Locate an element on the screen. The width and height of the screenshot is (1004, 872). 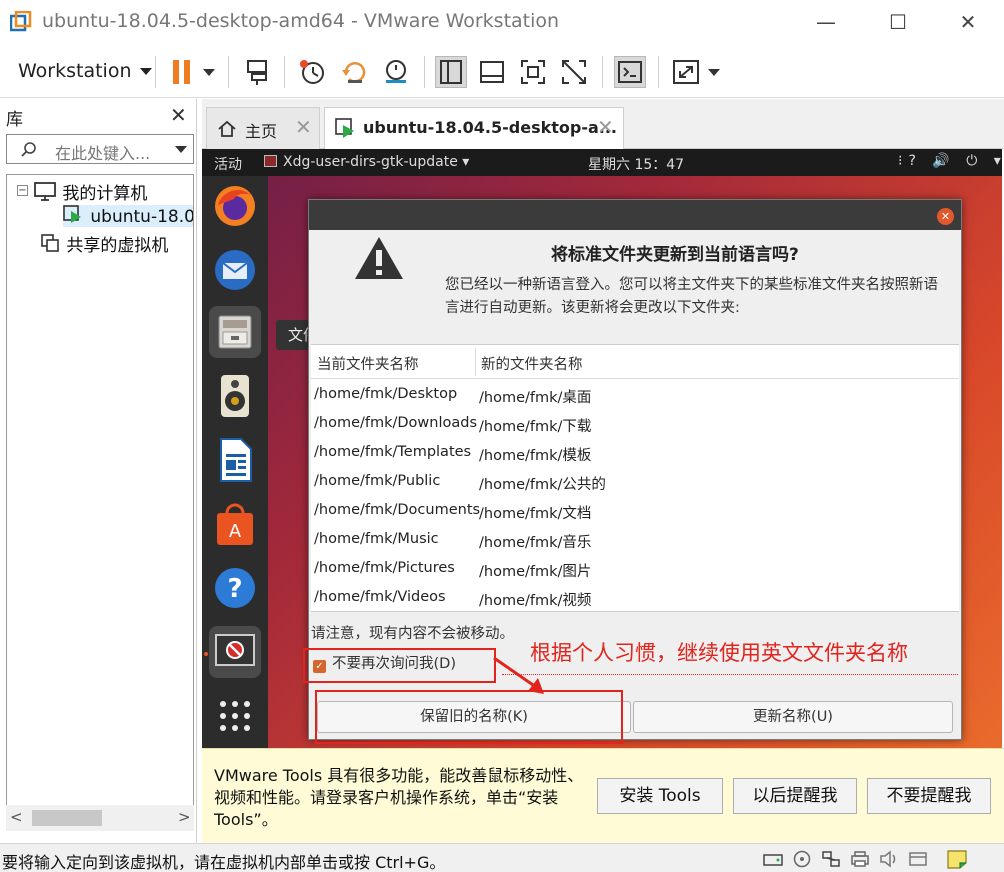
help-icon: ? is located at coordinates (235, 588).